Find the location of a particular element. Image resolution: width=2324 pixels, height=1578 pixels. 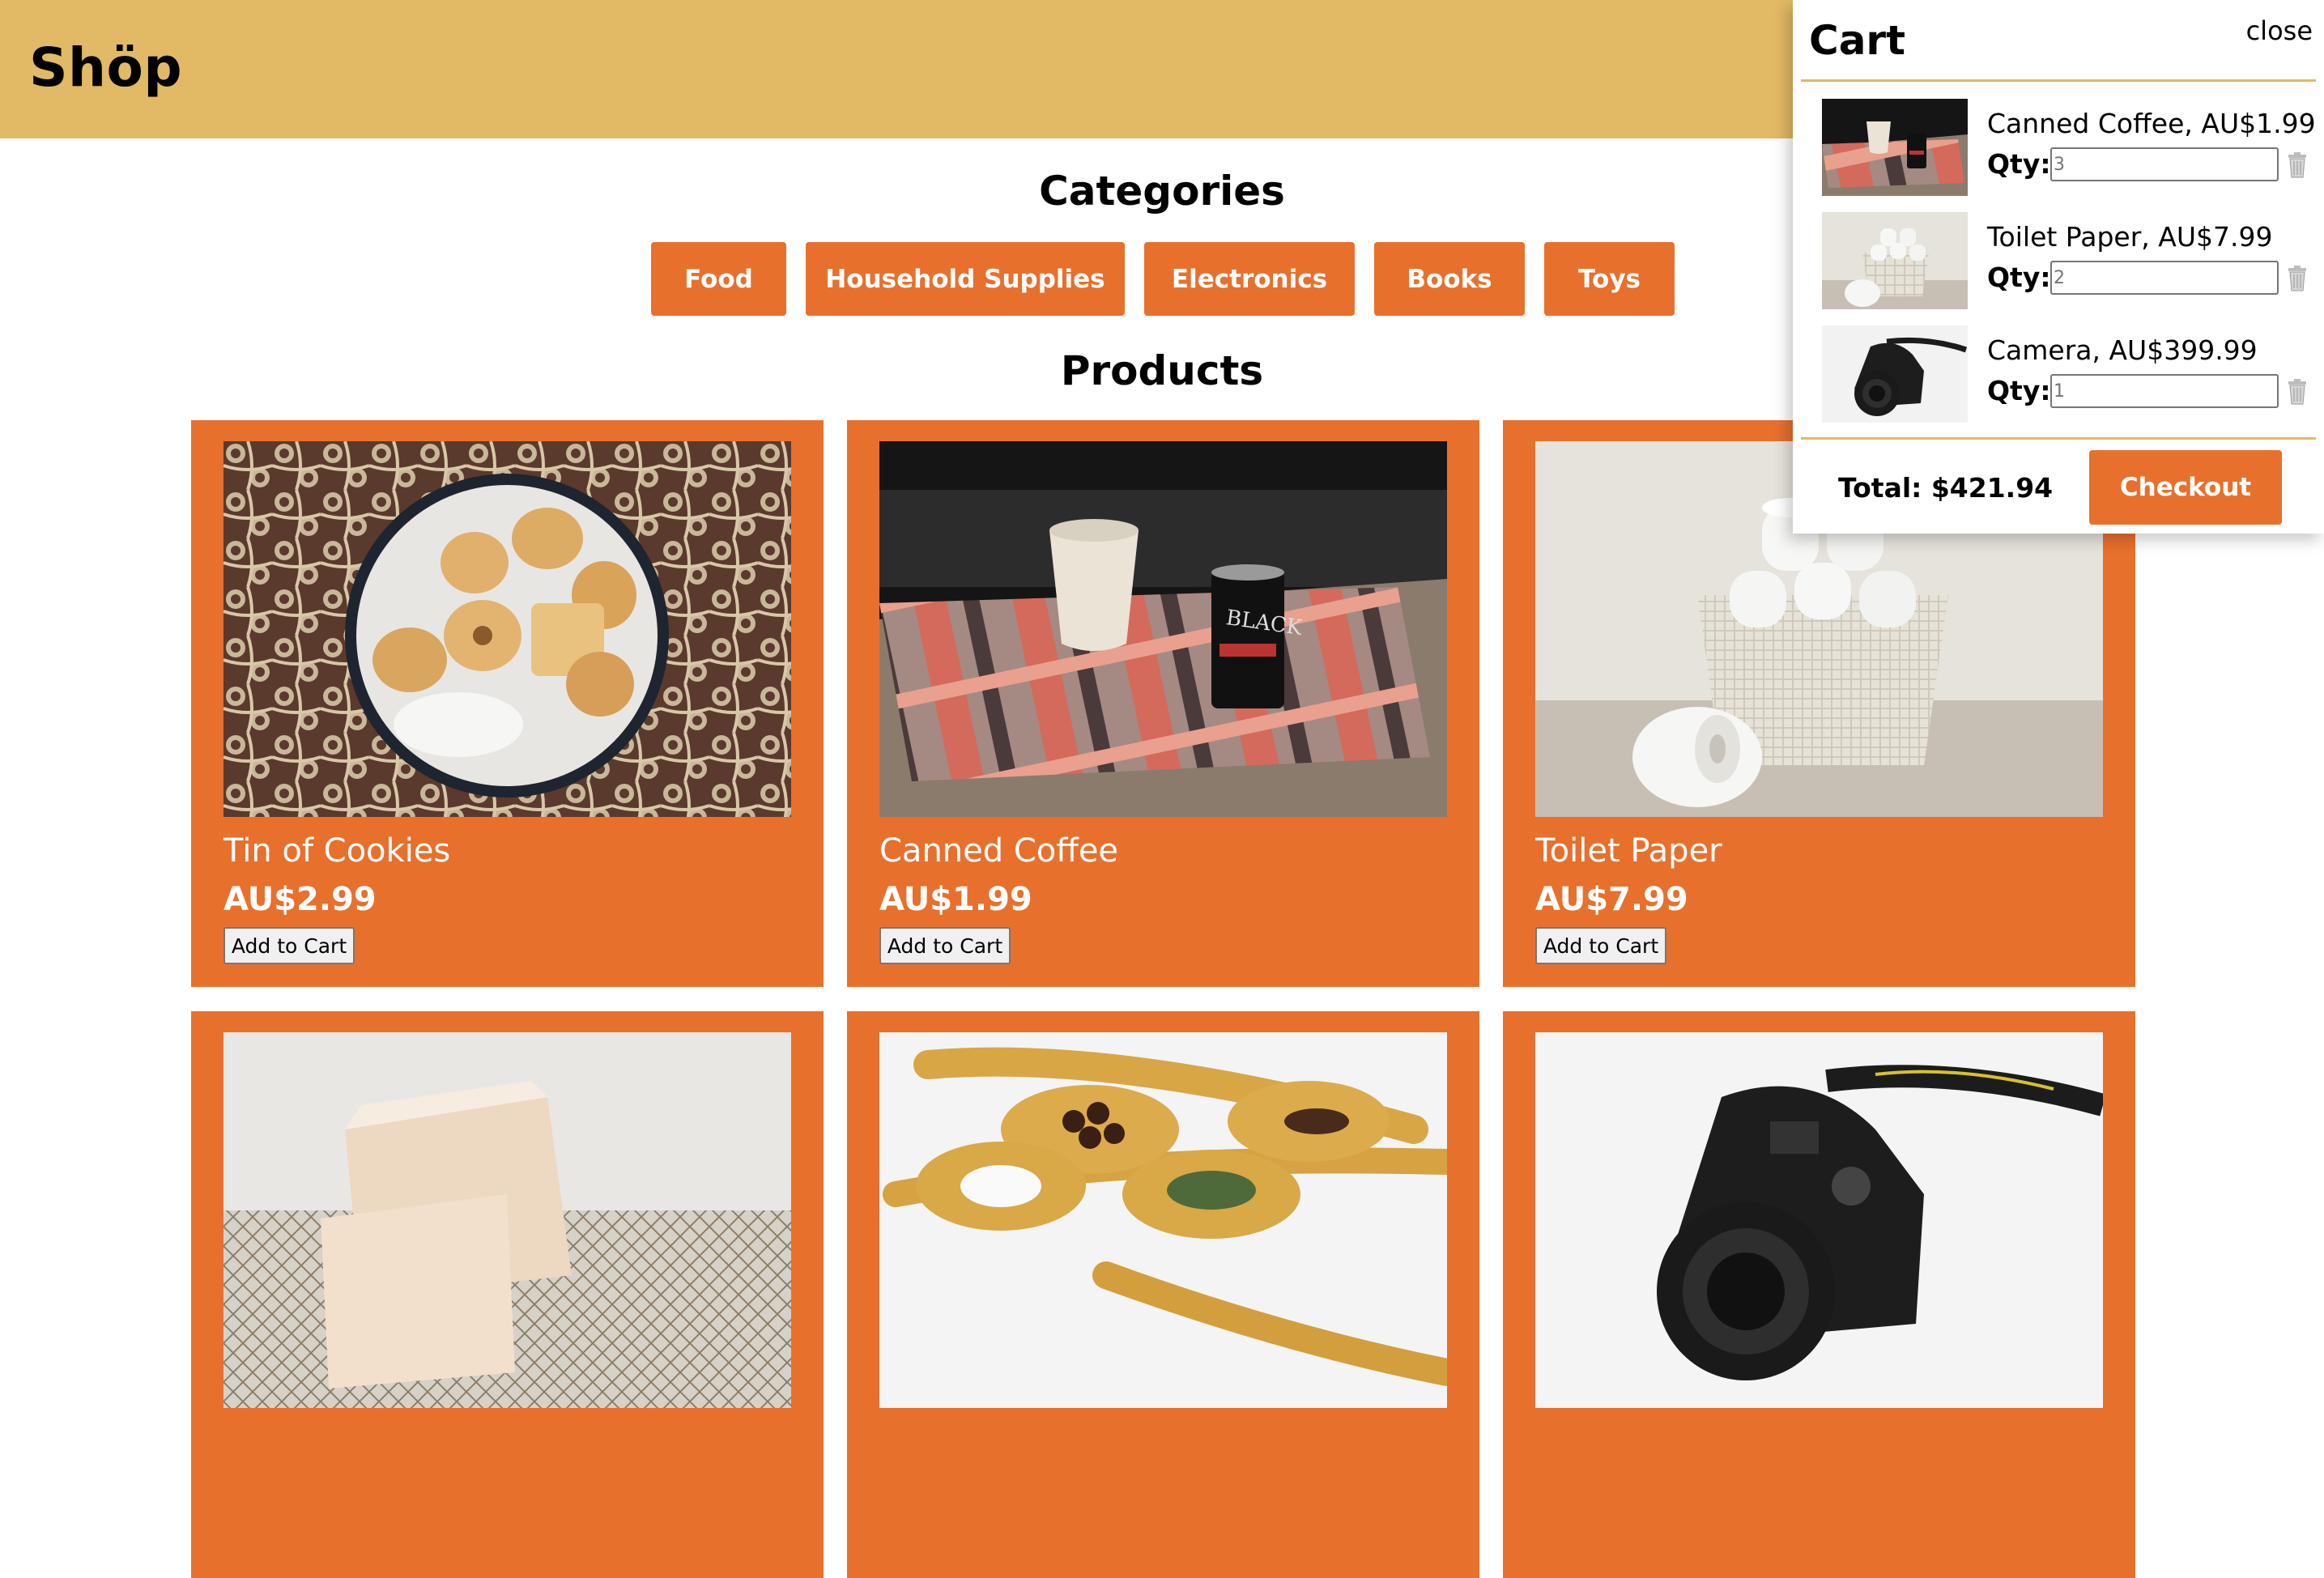

cart-item: Canned Coffee, AU$1.99 Qty: is located at coordinates (2069, 147).